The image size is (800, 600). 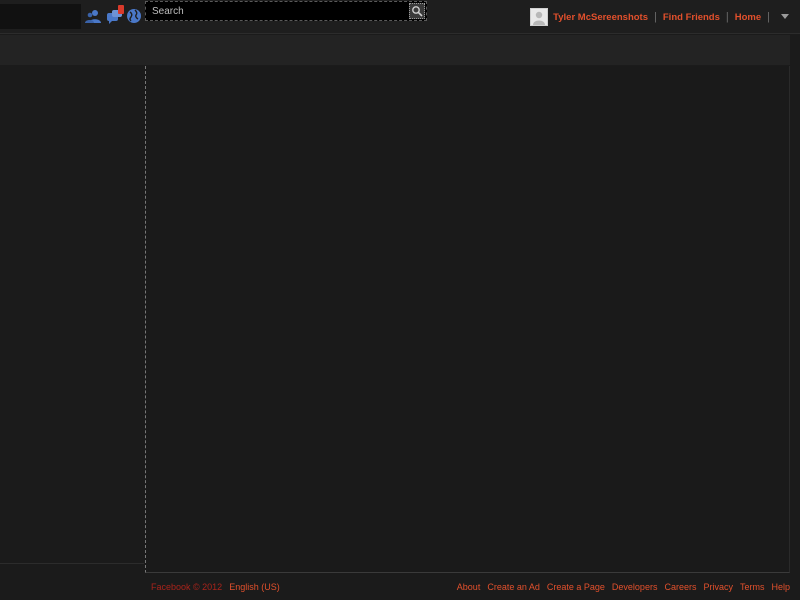 I want to click on search-input, so click(x=277, y=11).